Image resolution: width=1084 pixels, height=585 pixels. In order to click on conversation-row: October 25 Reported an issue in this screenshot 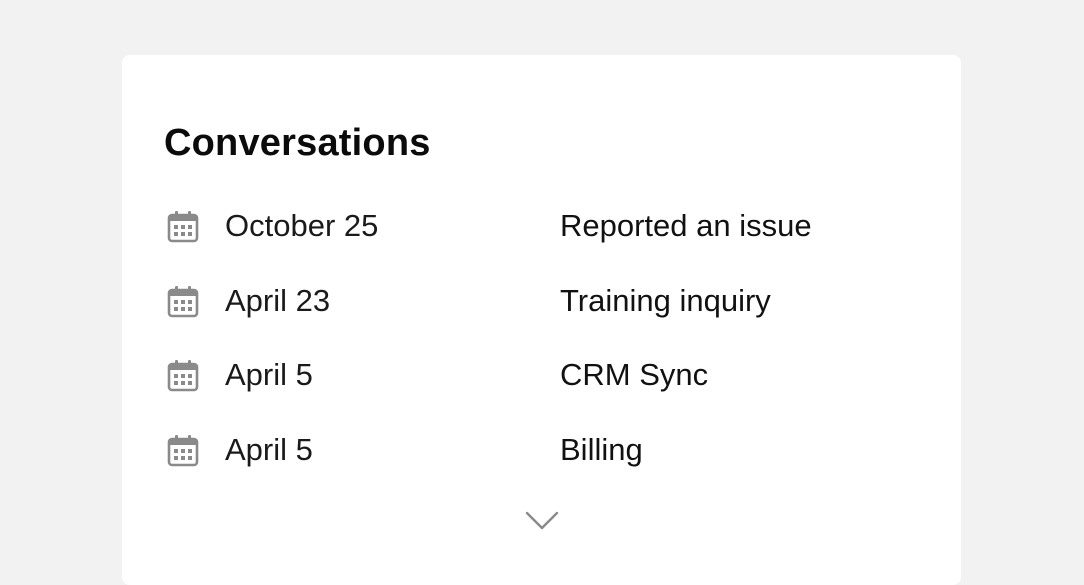, I will do `click(541, 226)`.